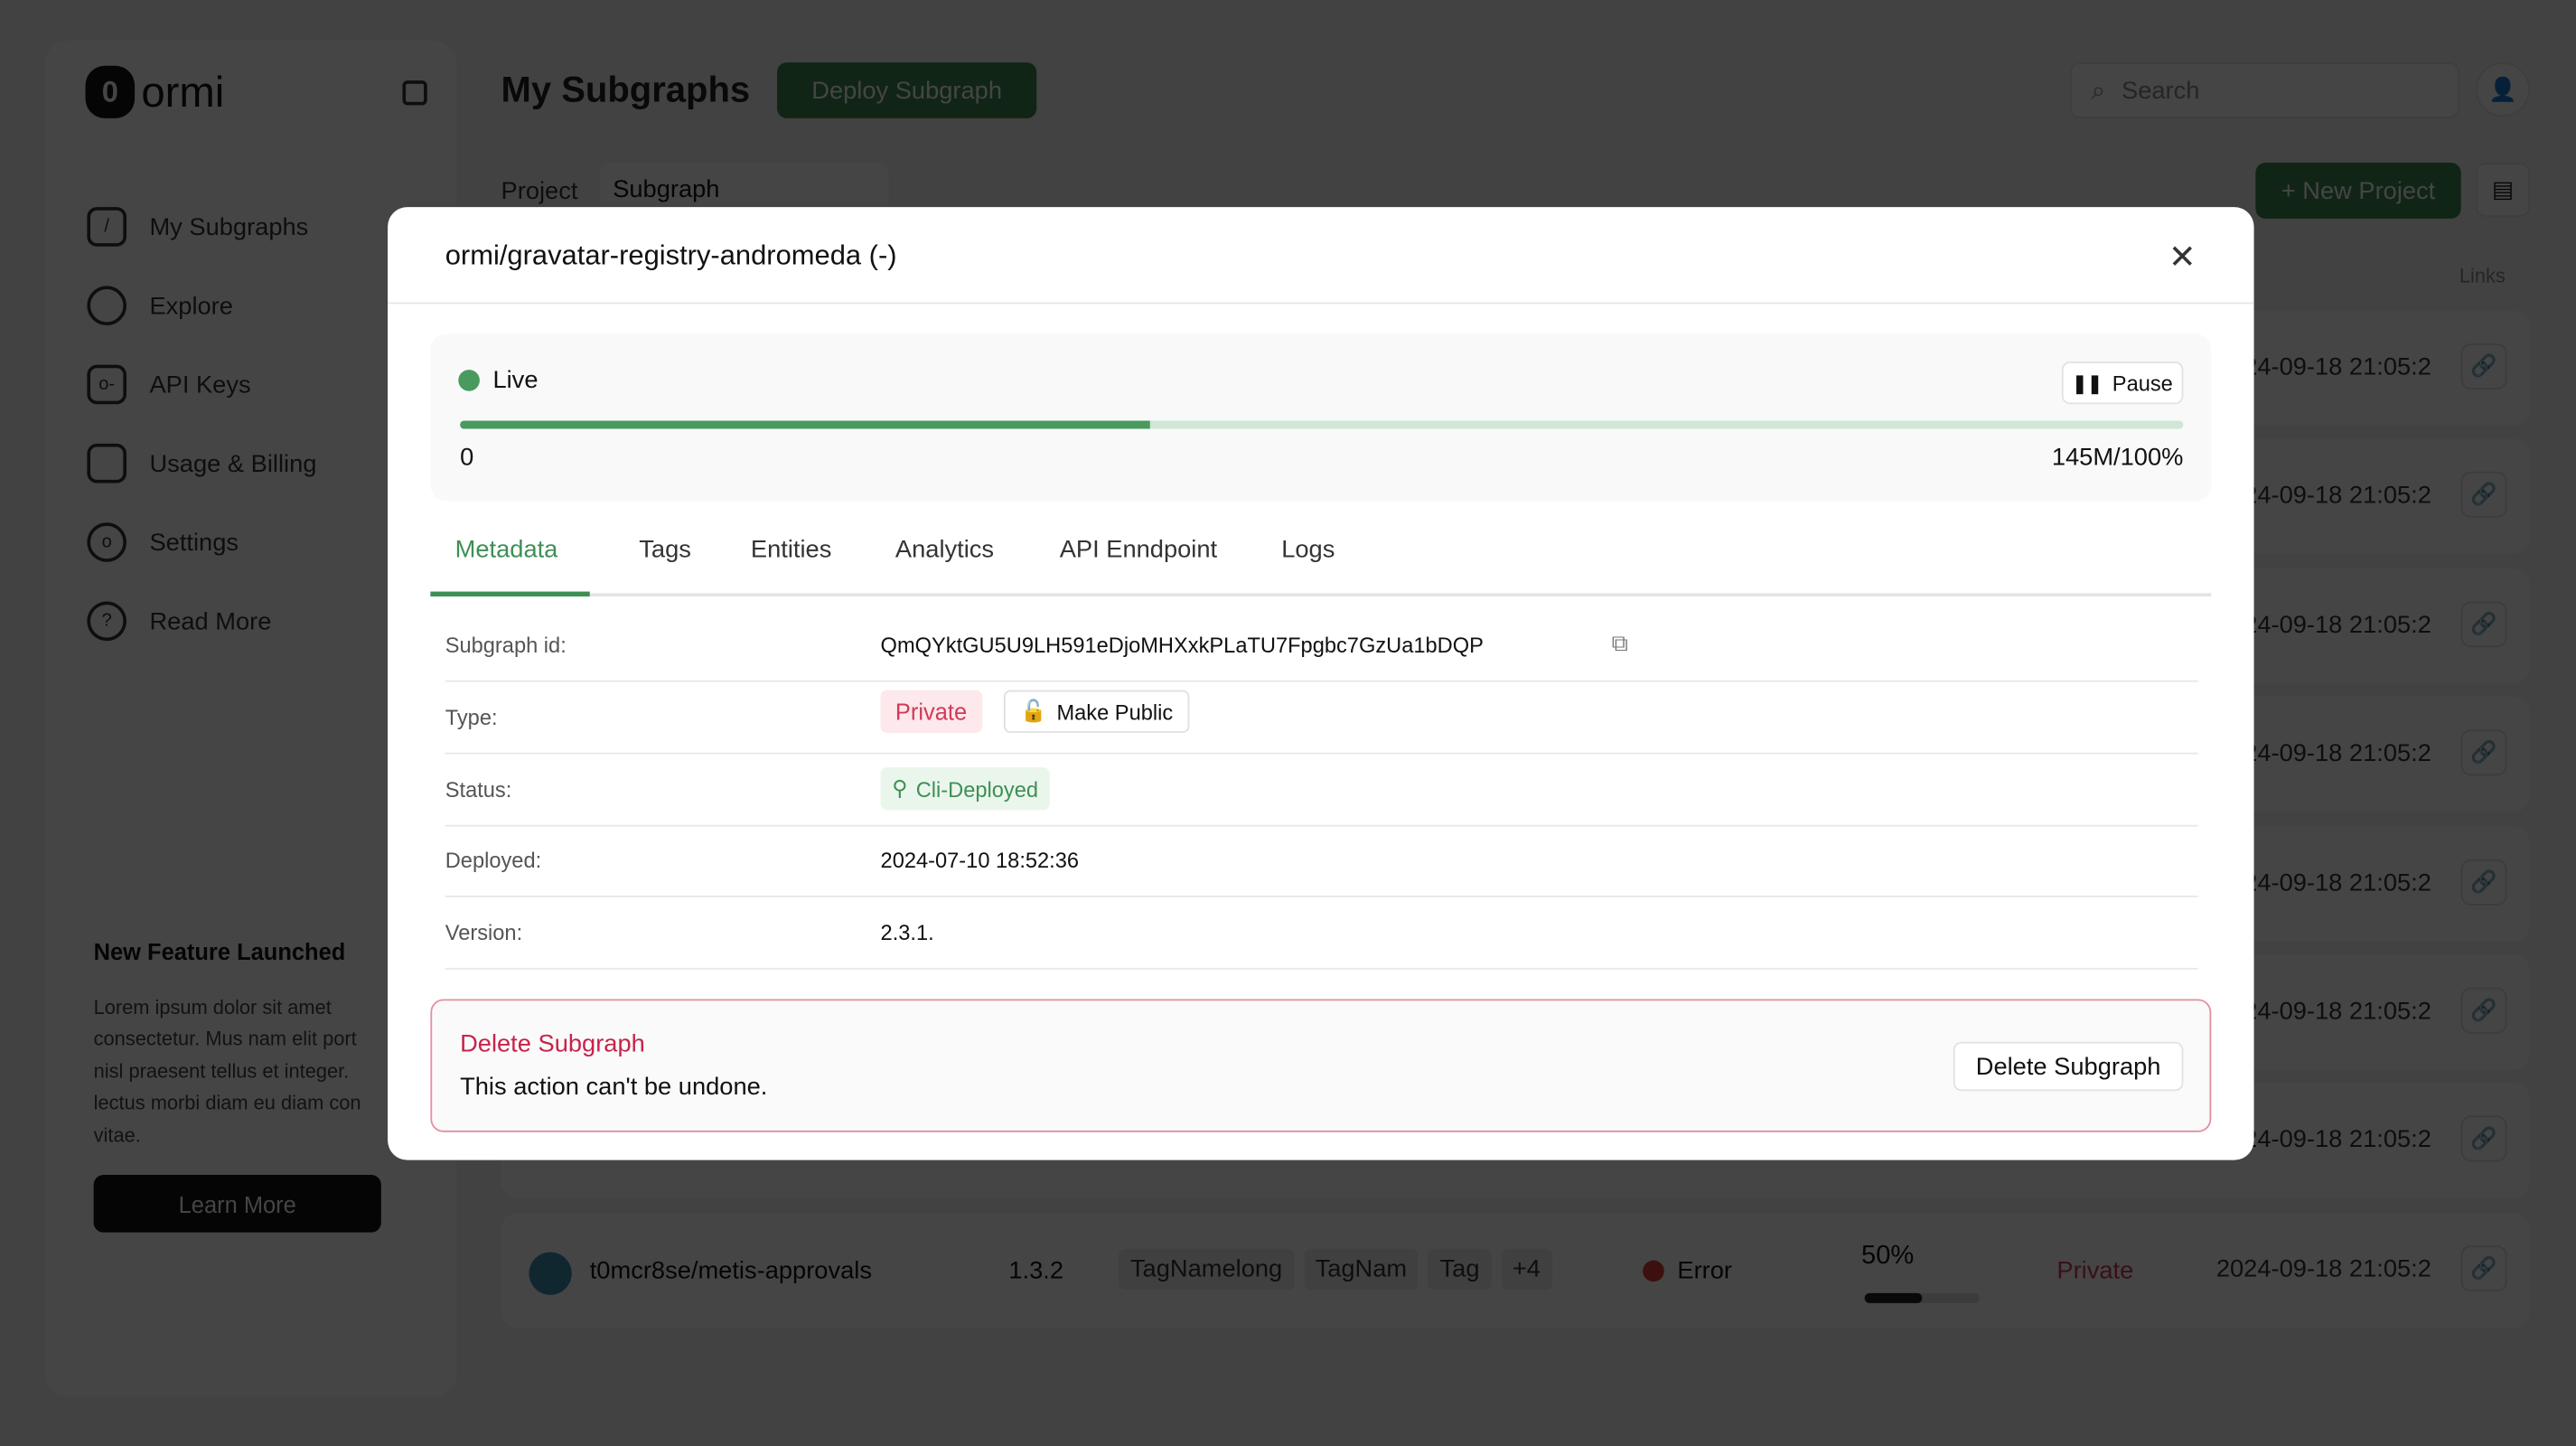  Describe the element at coordinates (550, 1274) in the screenshot. I see `subgraph-avatar` at that location.